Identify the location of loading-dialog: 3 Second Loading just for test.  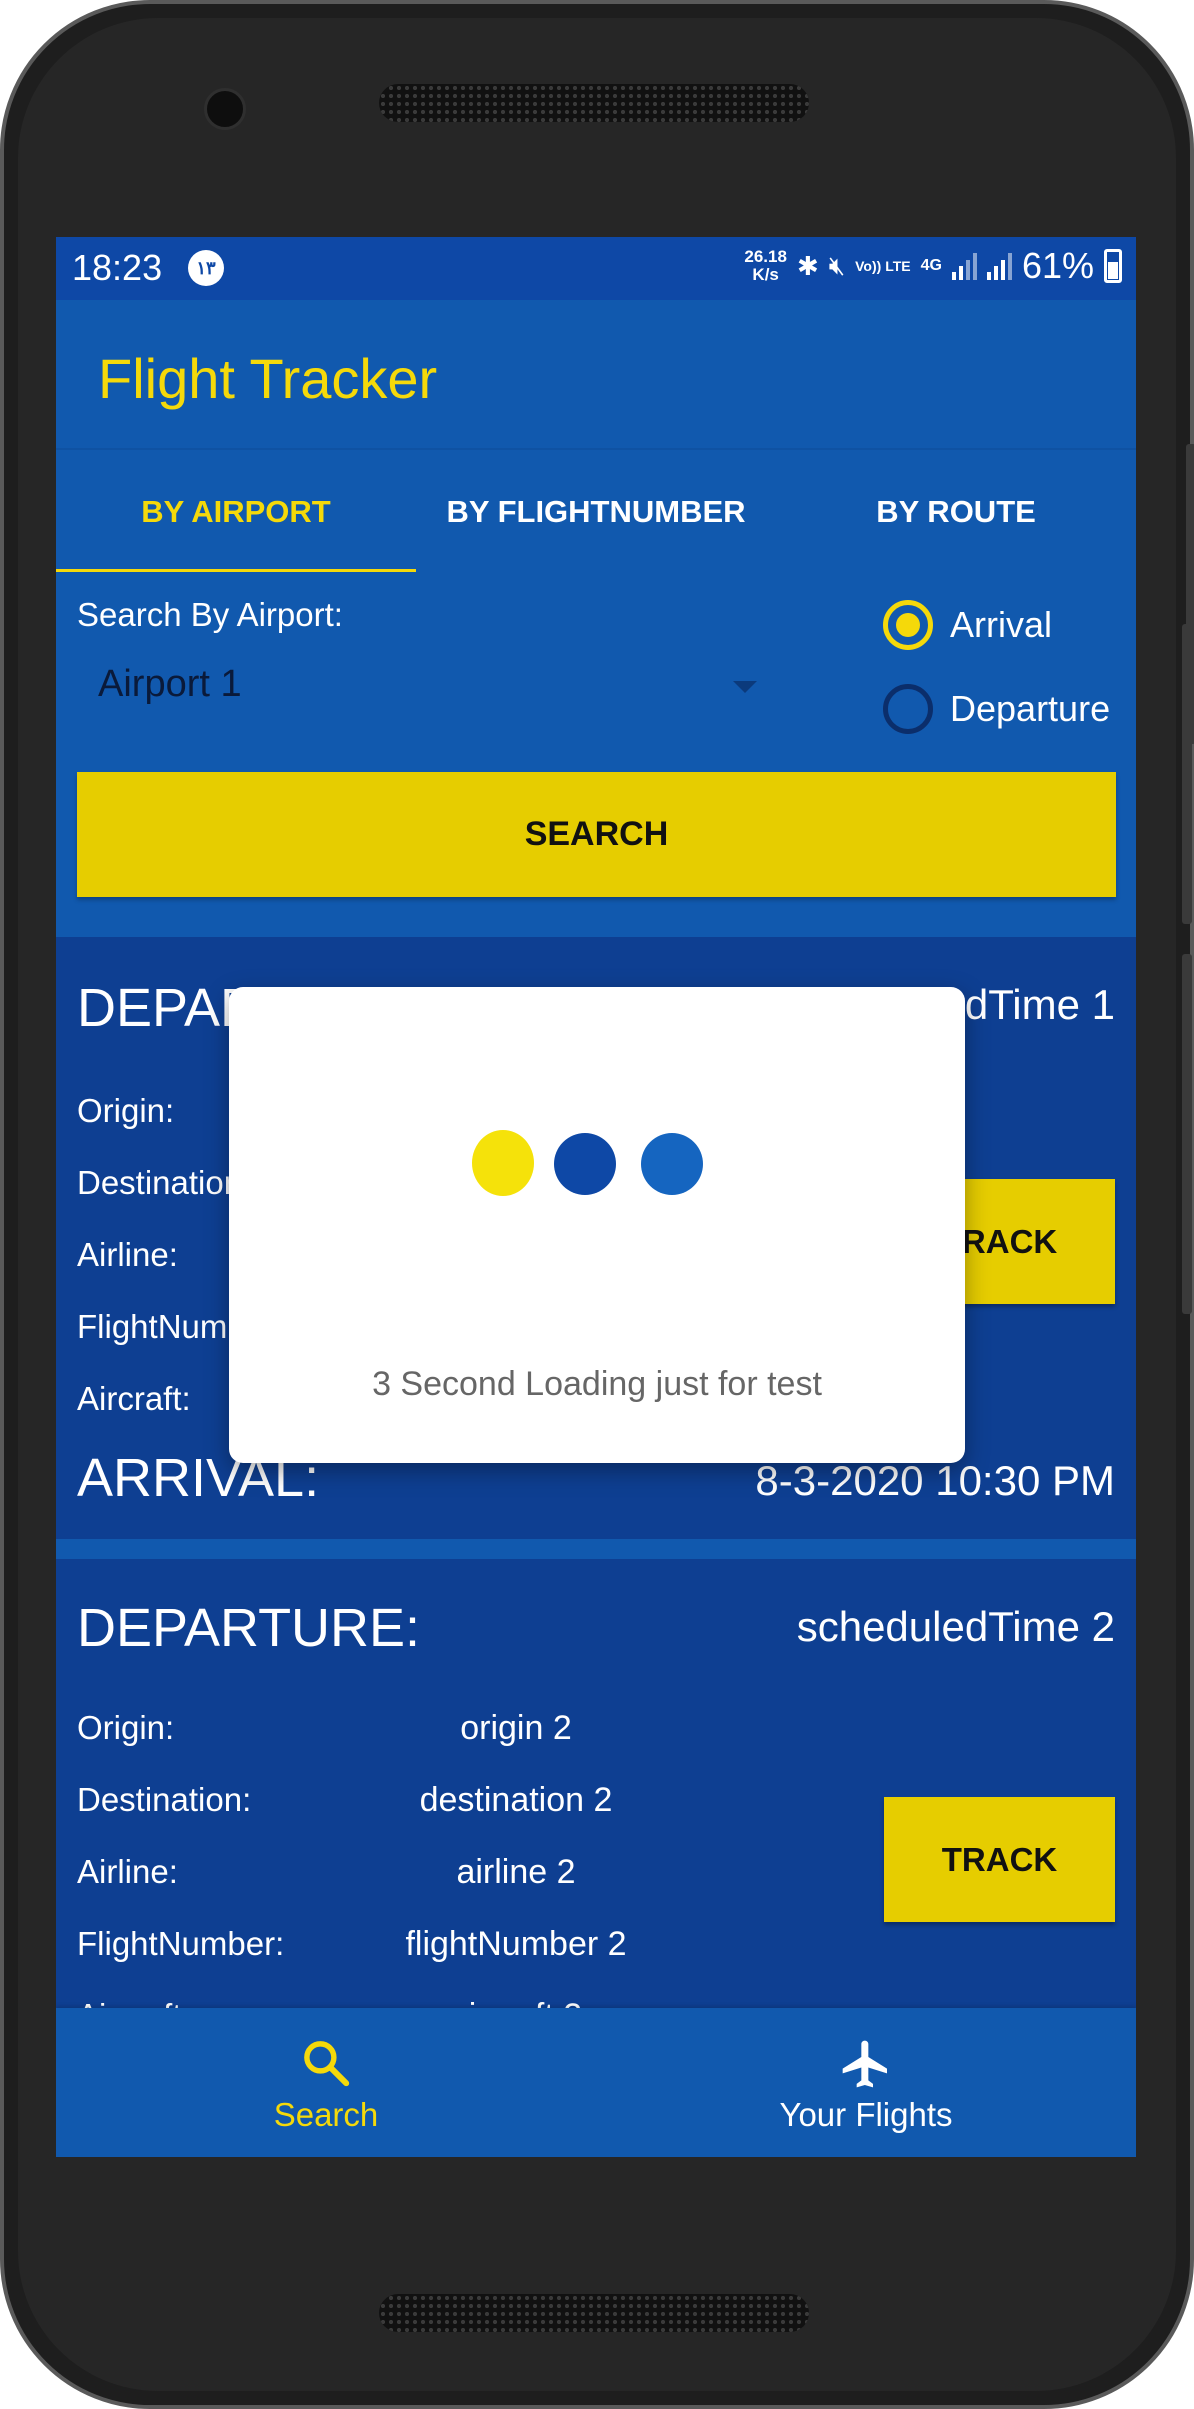
(597, 1225).